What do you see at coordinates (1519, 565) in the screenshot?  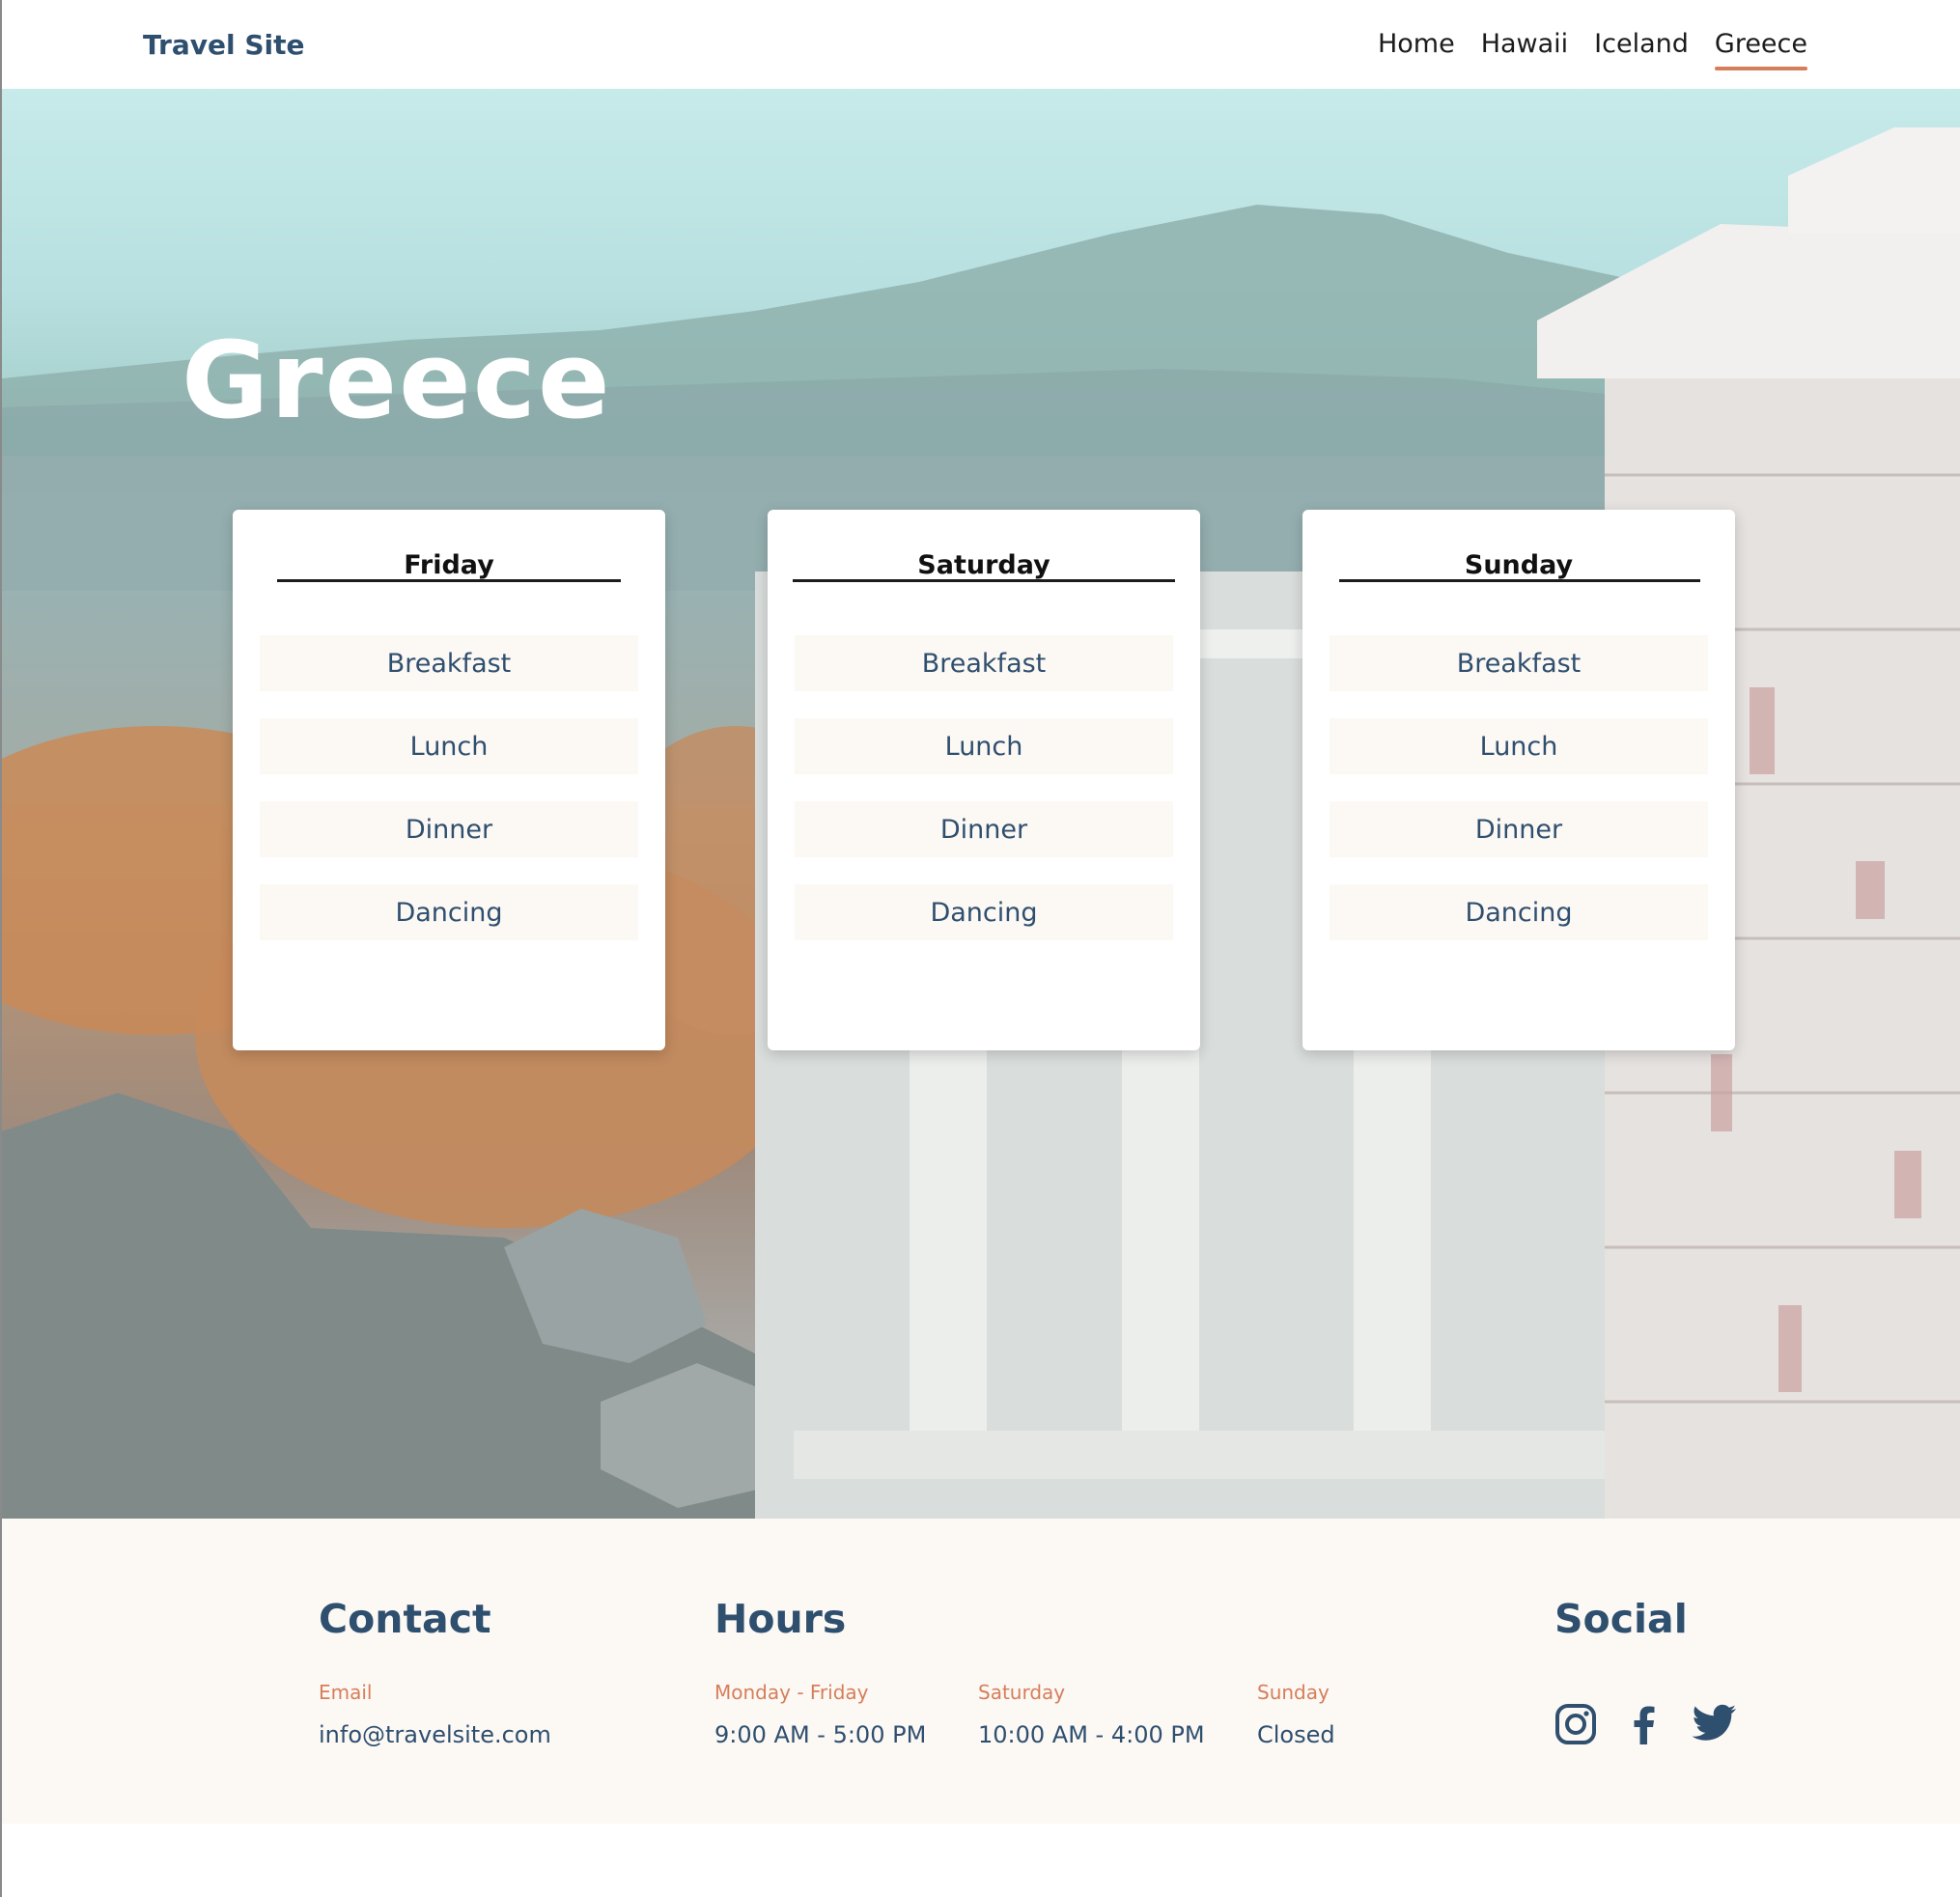 I see `day-title: Sunday` at bounding box center [1519, 565].